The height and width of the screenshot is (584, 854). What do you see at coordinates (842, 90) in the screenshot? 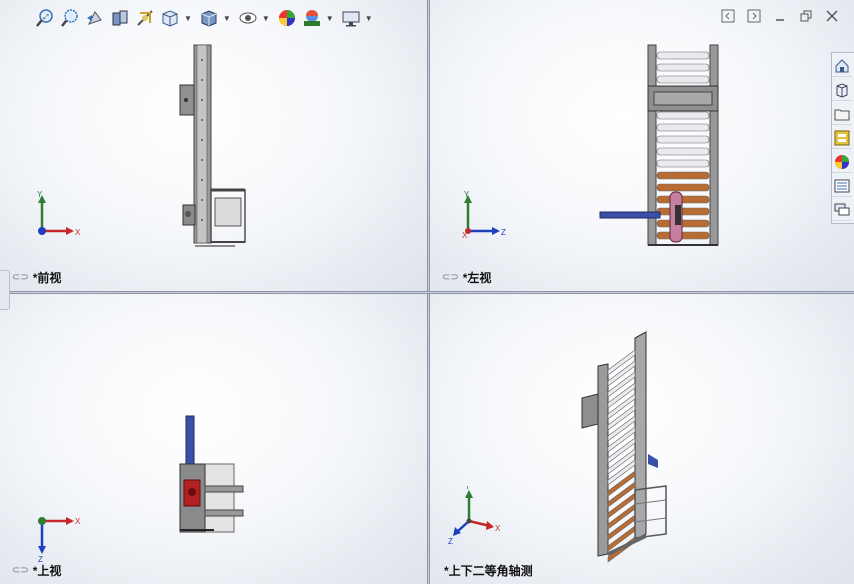
I see `design-library-icon` at bounding box center [842, 90].